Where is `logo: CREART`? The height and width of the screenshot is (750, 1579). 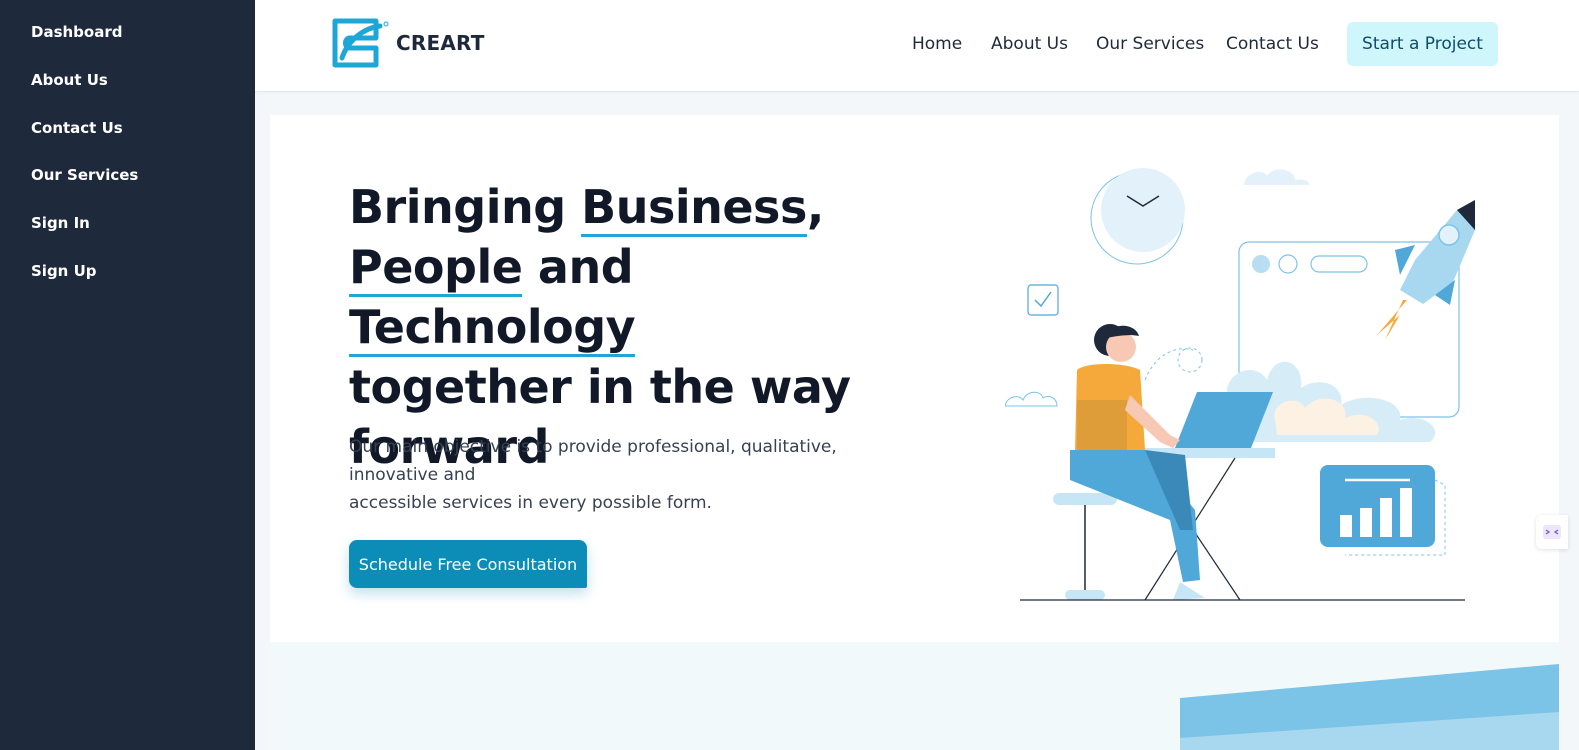 logo: CREART is located at coordinates (408, 43).